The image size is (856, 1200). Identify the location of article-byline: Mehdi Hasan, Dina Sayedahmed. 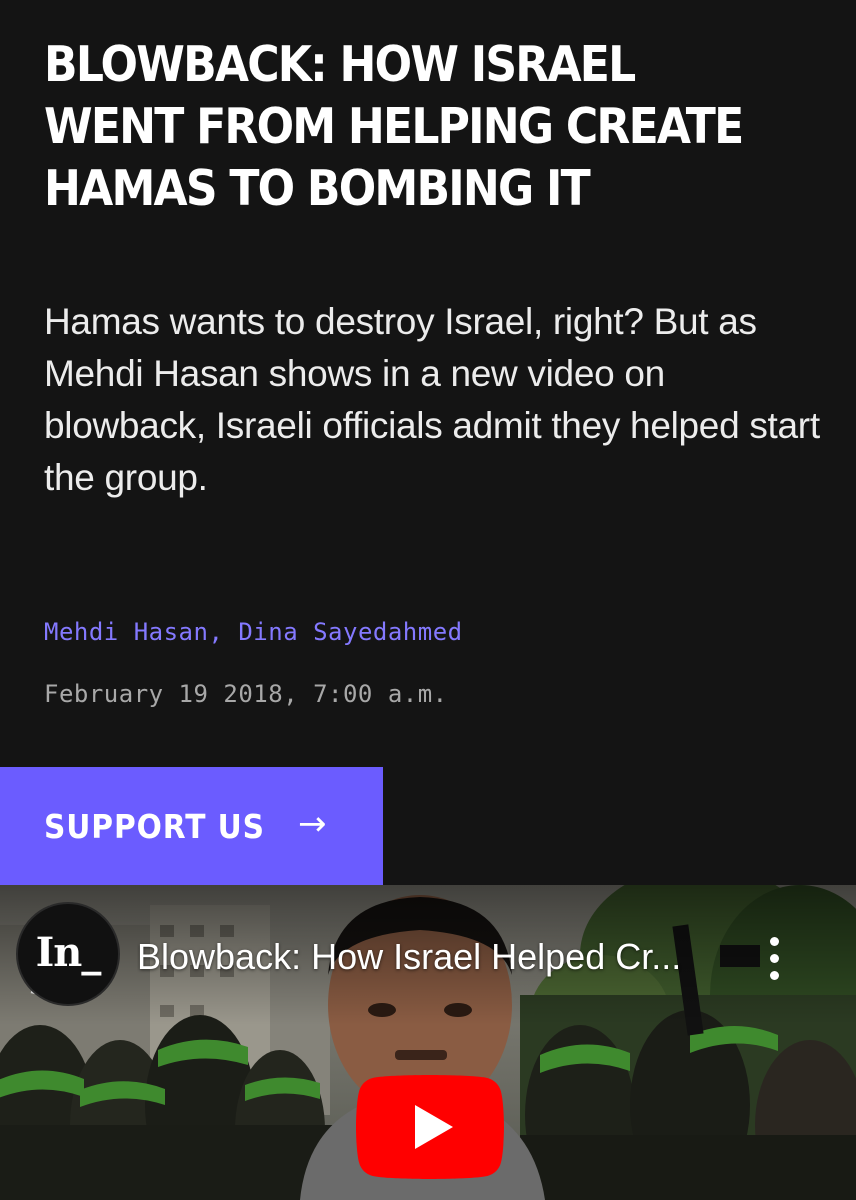
(253, 632).